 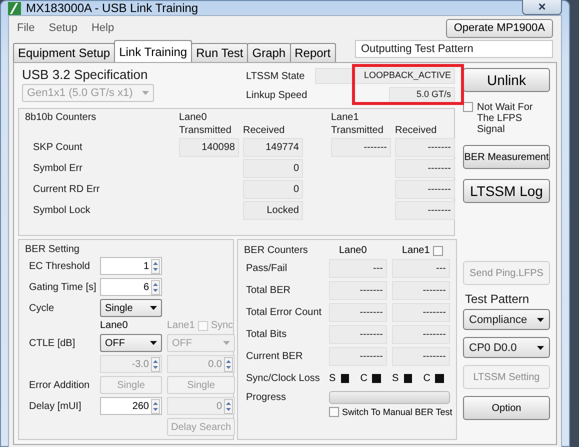 What do you see at coordinates (266, 397) in the screenshot?
I see `row-label: Progress` at bounding box center [266, 397].